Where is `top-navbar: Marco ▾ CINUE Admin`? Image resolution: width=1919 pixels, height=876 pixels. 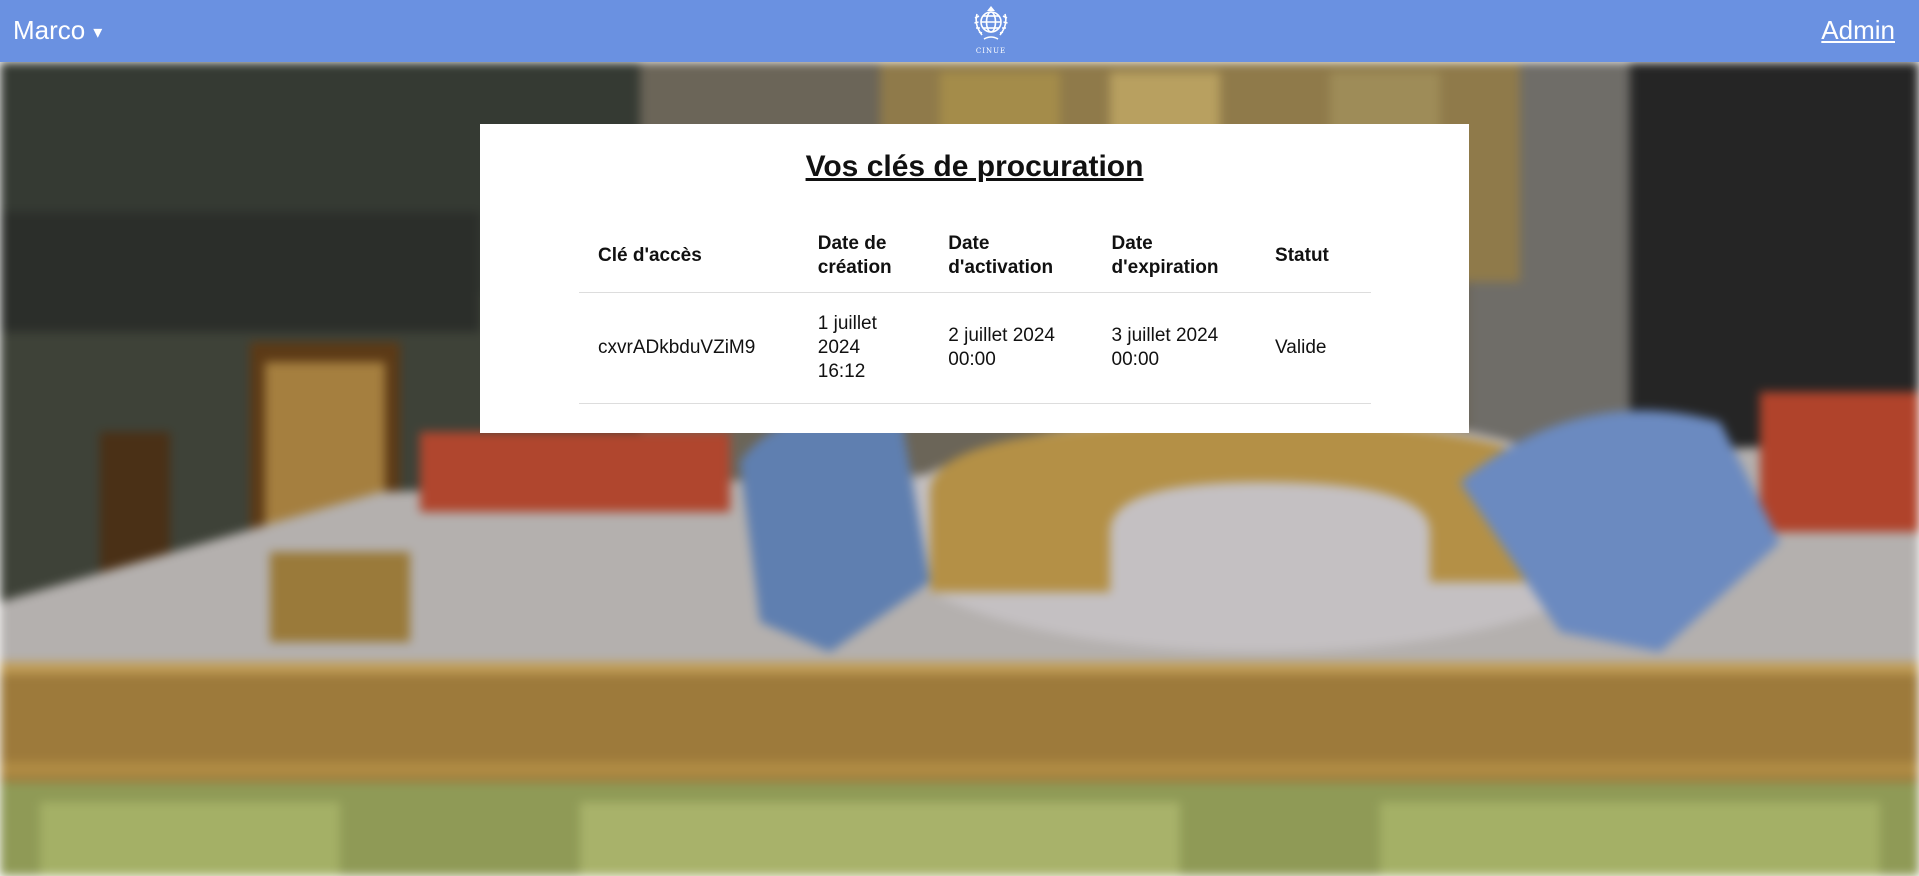
top-navbar: Marco ▾ CINUE Admin is located at coordinates (959, 31).